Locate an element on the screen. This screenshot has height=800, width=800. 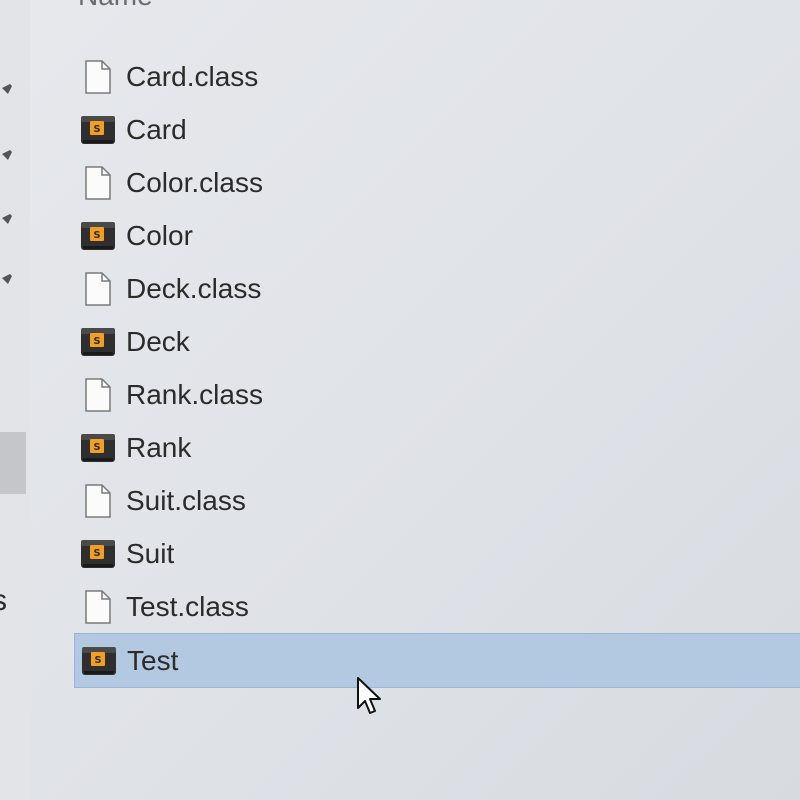
file-name: Deck.class is located at coordinates (194, 288).